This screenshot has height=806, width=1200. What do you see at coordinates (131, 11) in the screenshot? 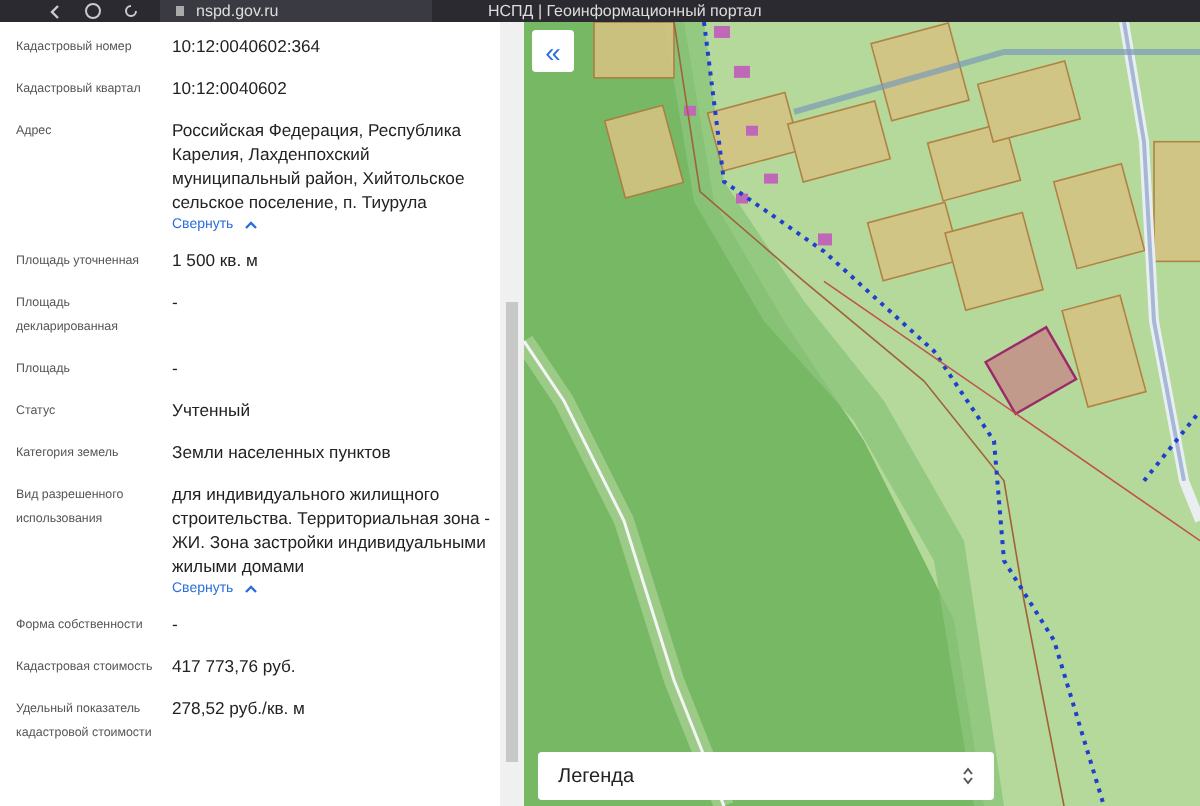
I see `reload-icon` at bounding box center [131, 11].